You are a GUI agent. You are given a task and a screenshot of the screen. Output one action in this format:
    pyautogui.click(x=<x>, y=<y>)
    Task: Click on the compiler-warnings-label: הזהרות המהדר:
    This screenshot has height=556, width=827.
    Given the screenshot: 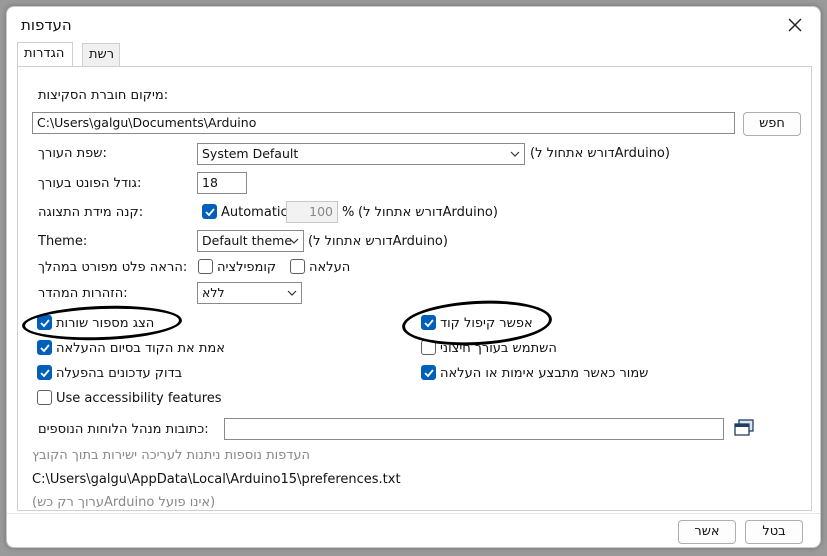 What is the action you would take?
    pyautogui.click(x=83, y=293)
    